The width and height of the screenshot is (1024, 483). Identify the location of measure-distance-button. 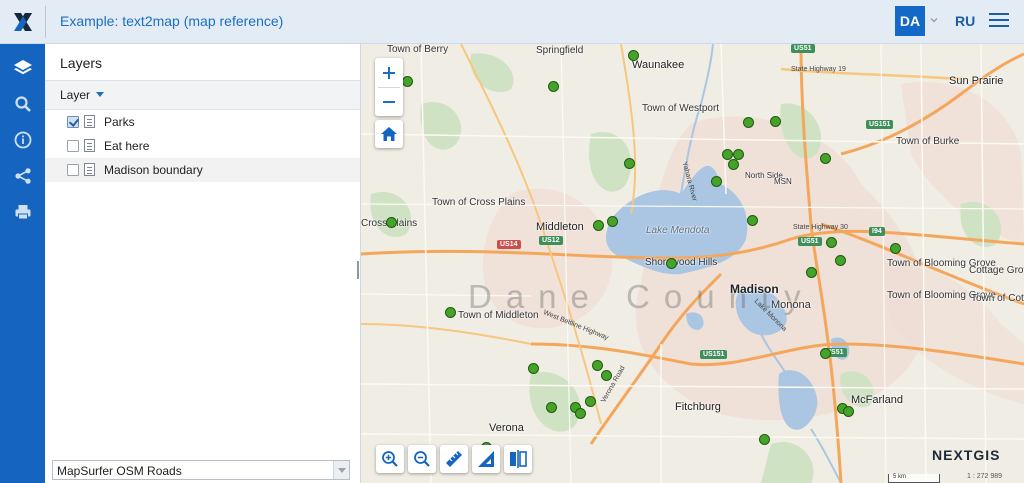
(454, 459).